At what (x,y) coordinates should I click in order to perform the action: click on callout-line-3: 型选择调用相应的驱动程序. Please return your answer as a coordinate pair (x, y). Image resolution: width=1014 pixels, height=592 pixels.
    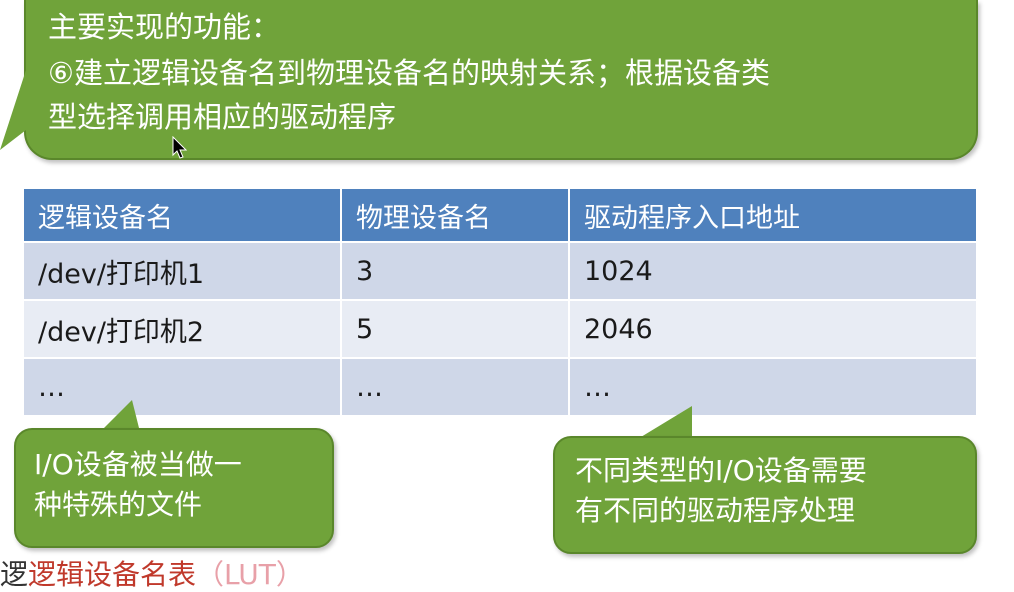
    Looking at the image, I should click on (222, 117).